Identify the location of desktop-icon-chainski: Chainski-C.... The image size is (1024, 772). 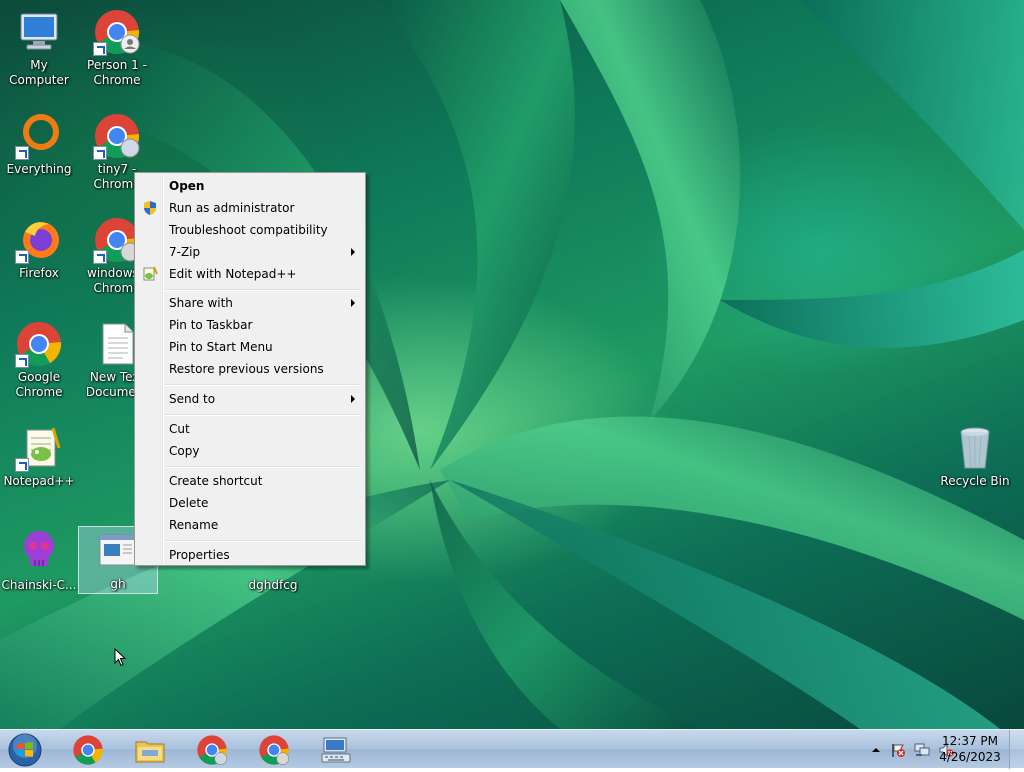
(39, 560).